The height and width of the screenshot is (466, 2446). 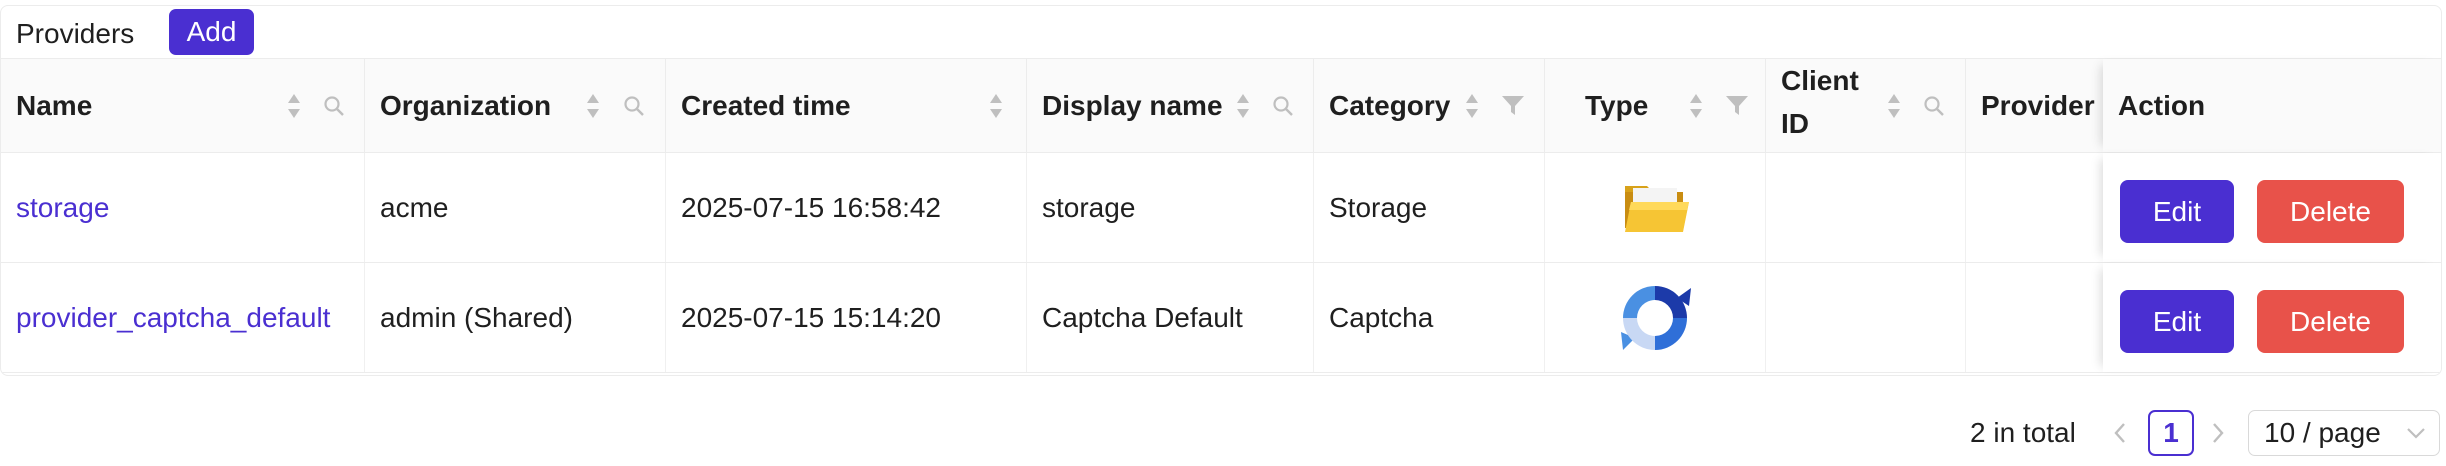 What do you see at coordinates (1378, 207) in the screenshot?
I see `category-value: Storage` at bounding box center [1378, 207].